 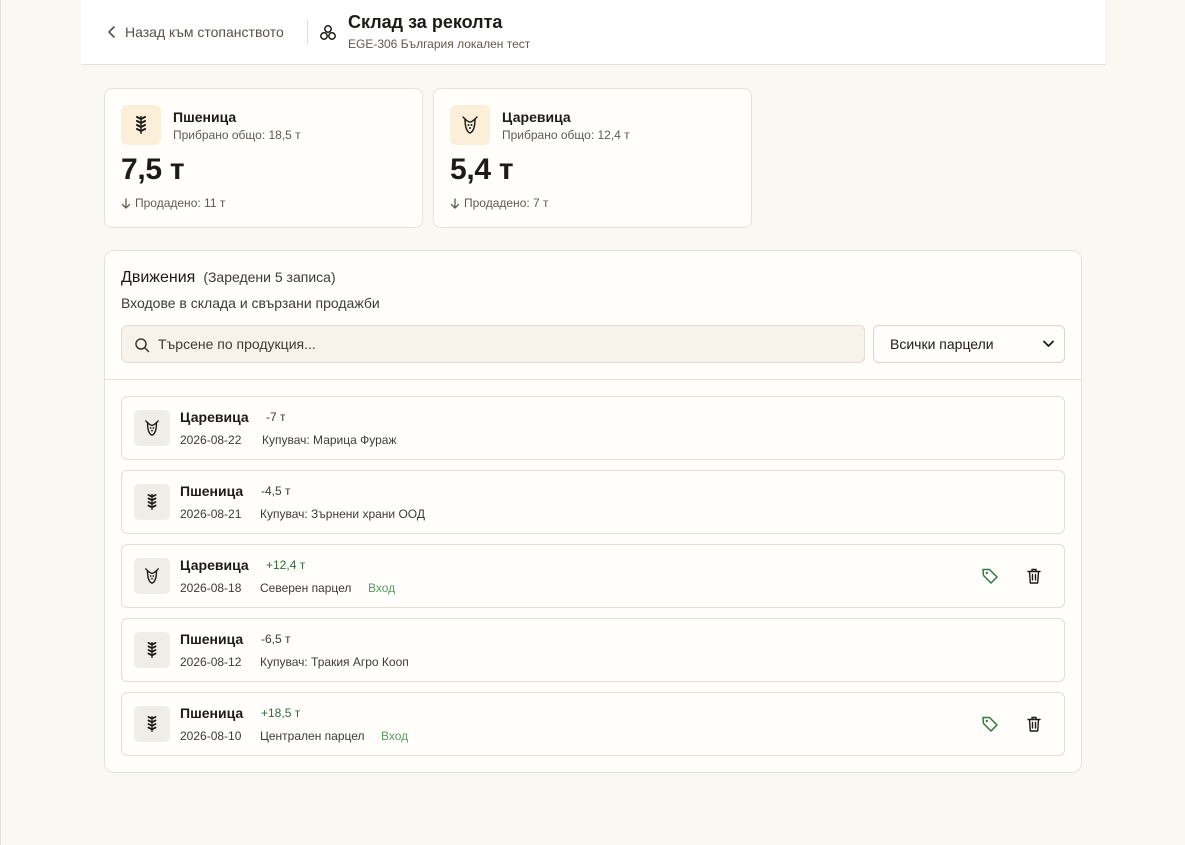 What do you see at coordinates (482, 169) in the screenshot?
I see `stat-stock-value: 5,4 т` at bounding box center [482, 169].